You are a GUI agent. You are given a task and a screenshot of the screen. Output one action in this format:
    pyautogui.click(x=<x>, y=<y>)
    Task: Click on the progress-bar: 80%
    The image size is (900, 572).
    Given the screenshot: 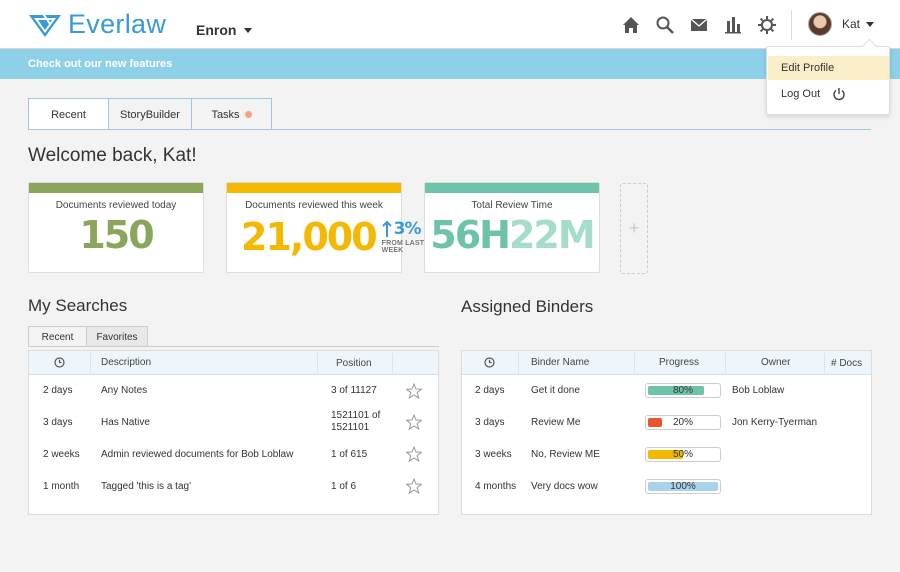 What is the action you would take?
    pyautogui.click(x=683, y=390)
    